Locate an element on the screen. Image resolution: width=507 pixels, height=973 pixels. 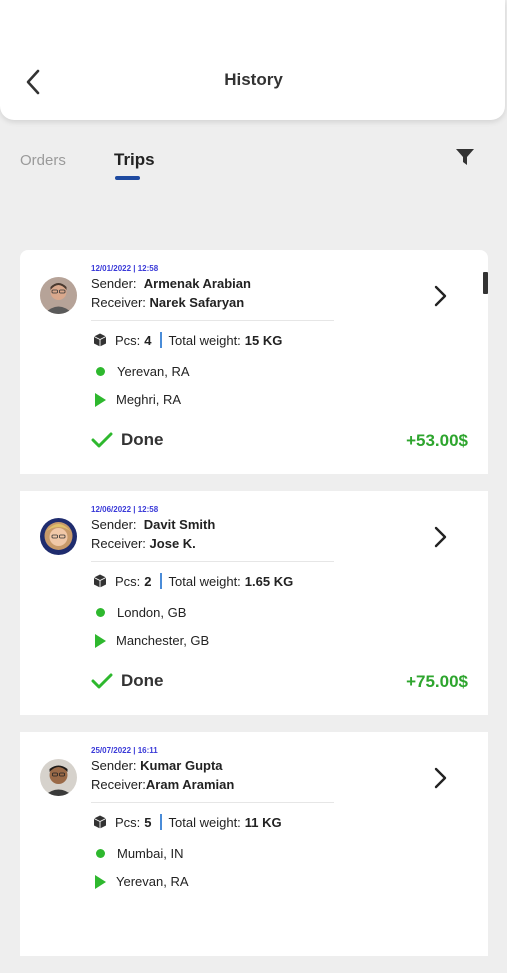
origin: Yerevan, RA is located at coordinates (141, 371).